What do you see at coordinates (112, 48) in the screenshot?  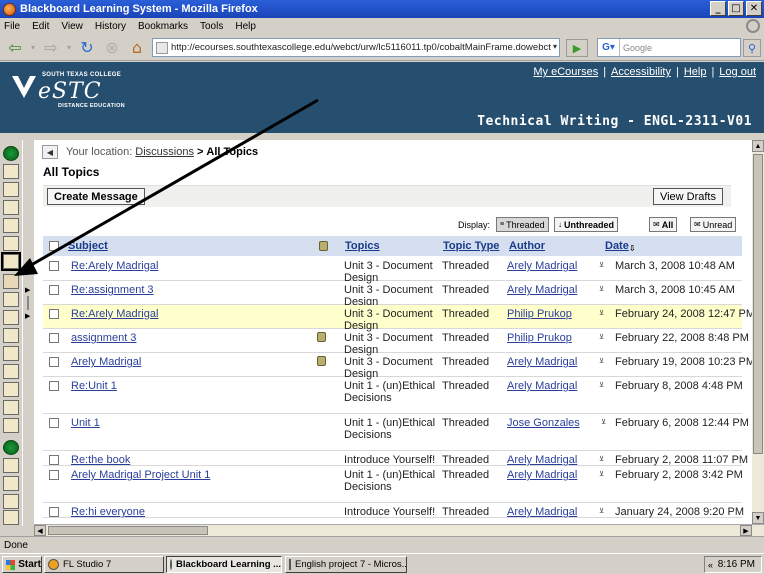 I see `stop-icon: ⊗` at bounding box center [112, 48].